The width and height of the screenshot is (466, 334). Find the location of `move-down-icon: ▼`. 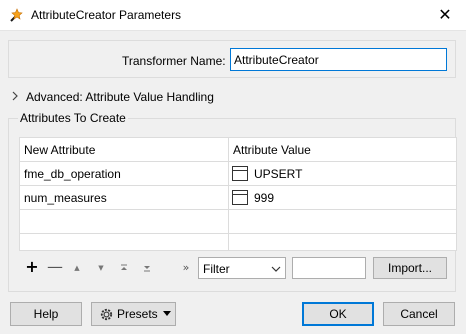

move-down-icon: ▼ is located at coordinates (101, 268).